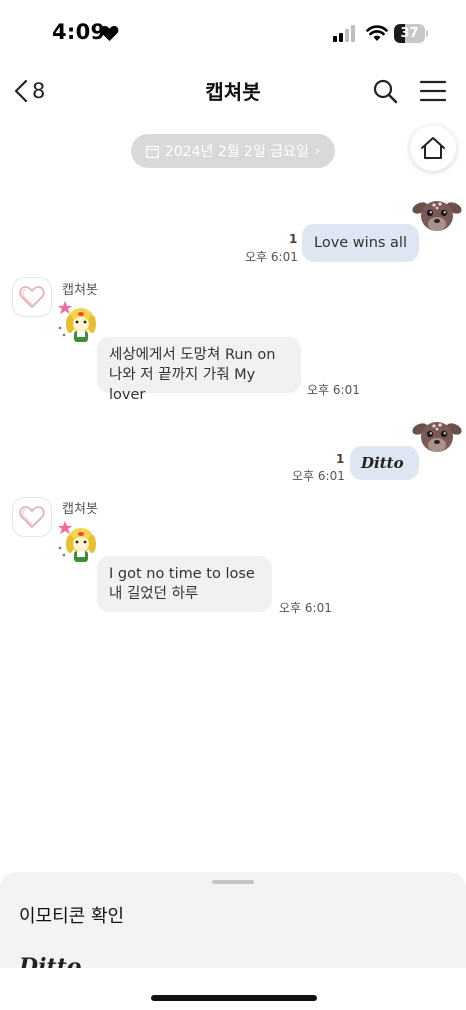 The height and width of the screenshot is (1010, 466). I want to click on emoticon-preview-sheet: 이모티콘 확인 Ditto, so click(233, 922).